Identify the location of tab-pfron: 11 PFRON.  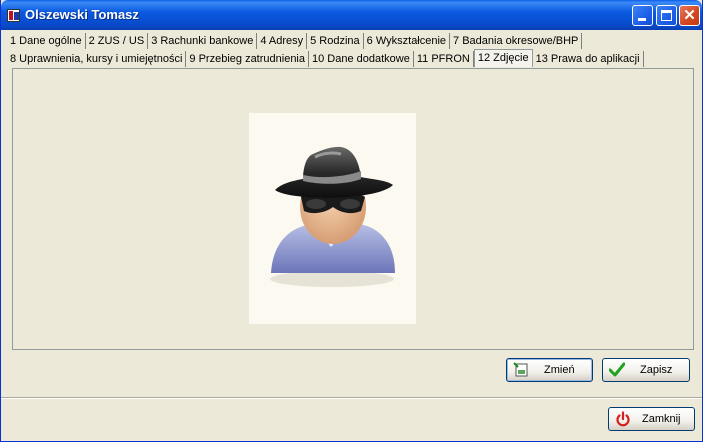
(443, 59).